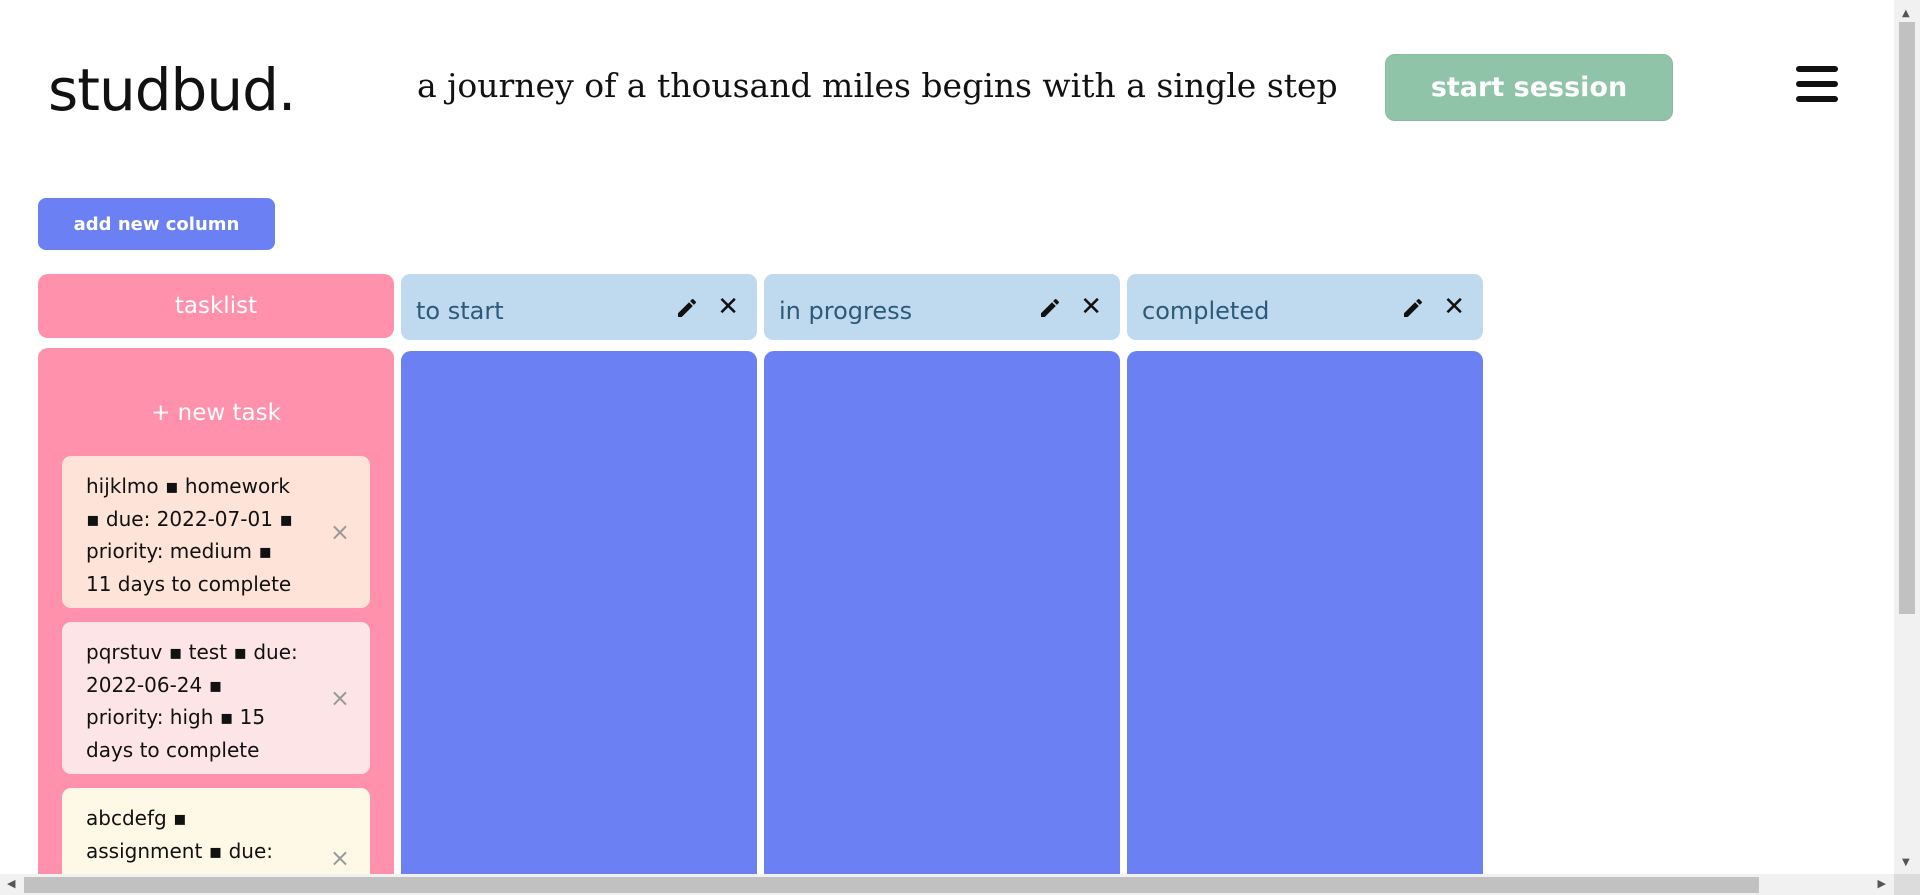  What do you see at coordinates (942, 307) in the screenshot?
I see `column-header-in-progress: in progress ✕` at bounding box center [942, 307].